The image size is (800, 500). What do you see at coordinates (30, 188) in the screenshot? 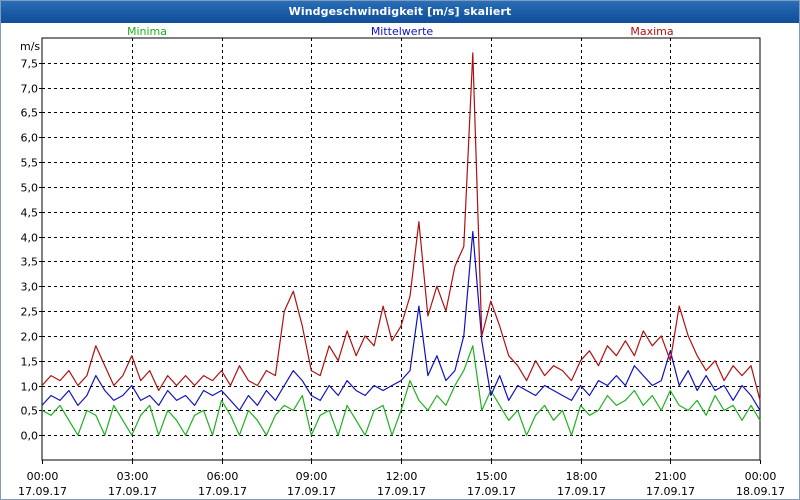
I see `y-tick-label: 5,0` at bounding box center [30, 188].